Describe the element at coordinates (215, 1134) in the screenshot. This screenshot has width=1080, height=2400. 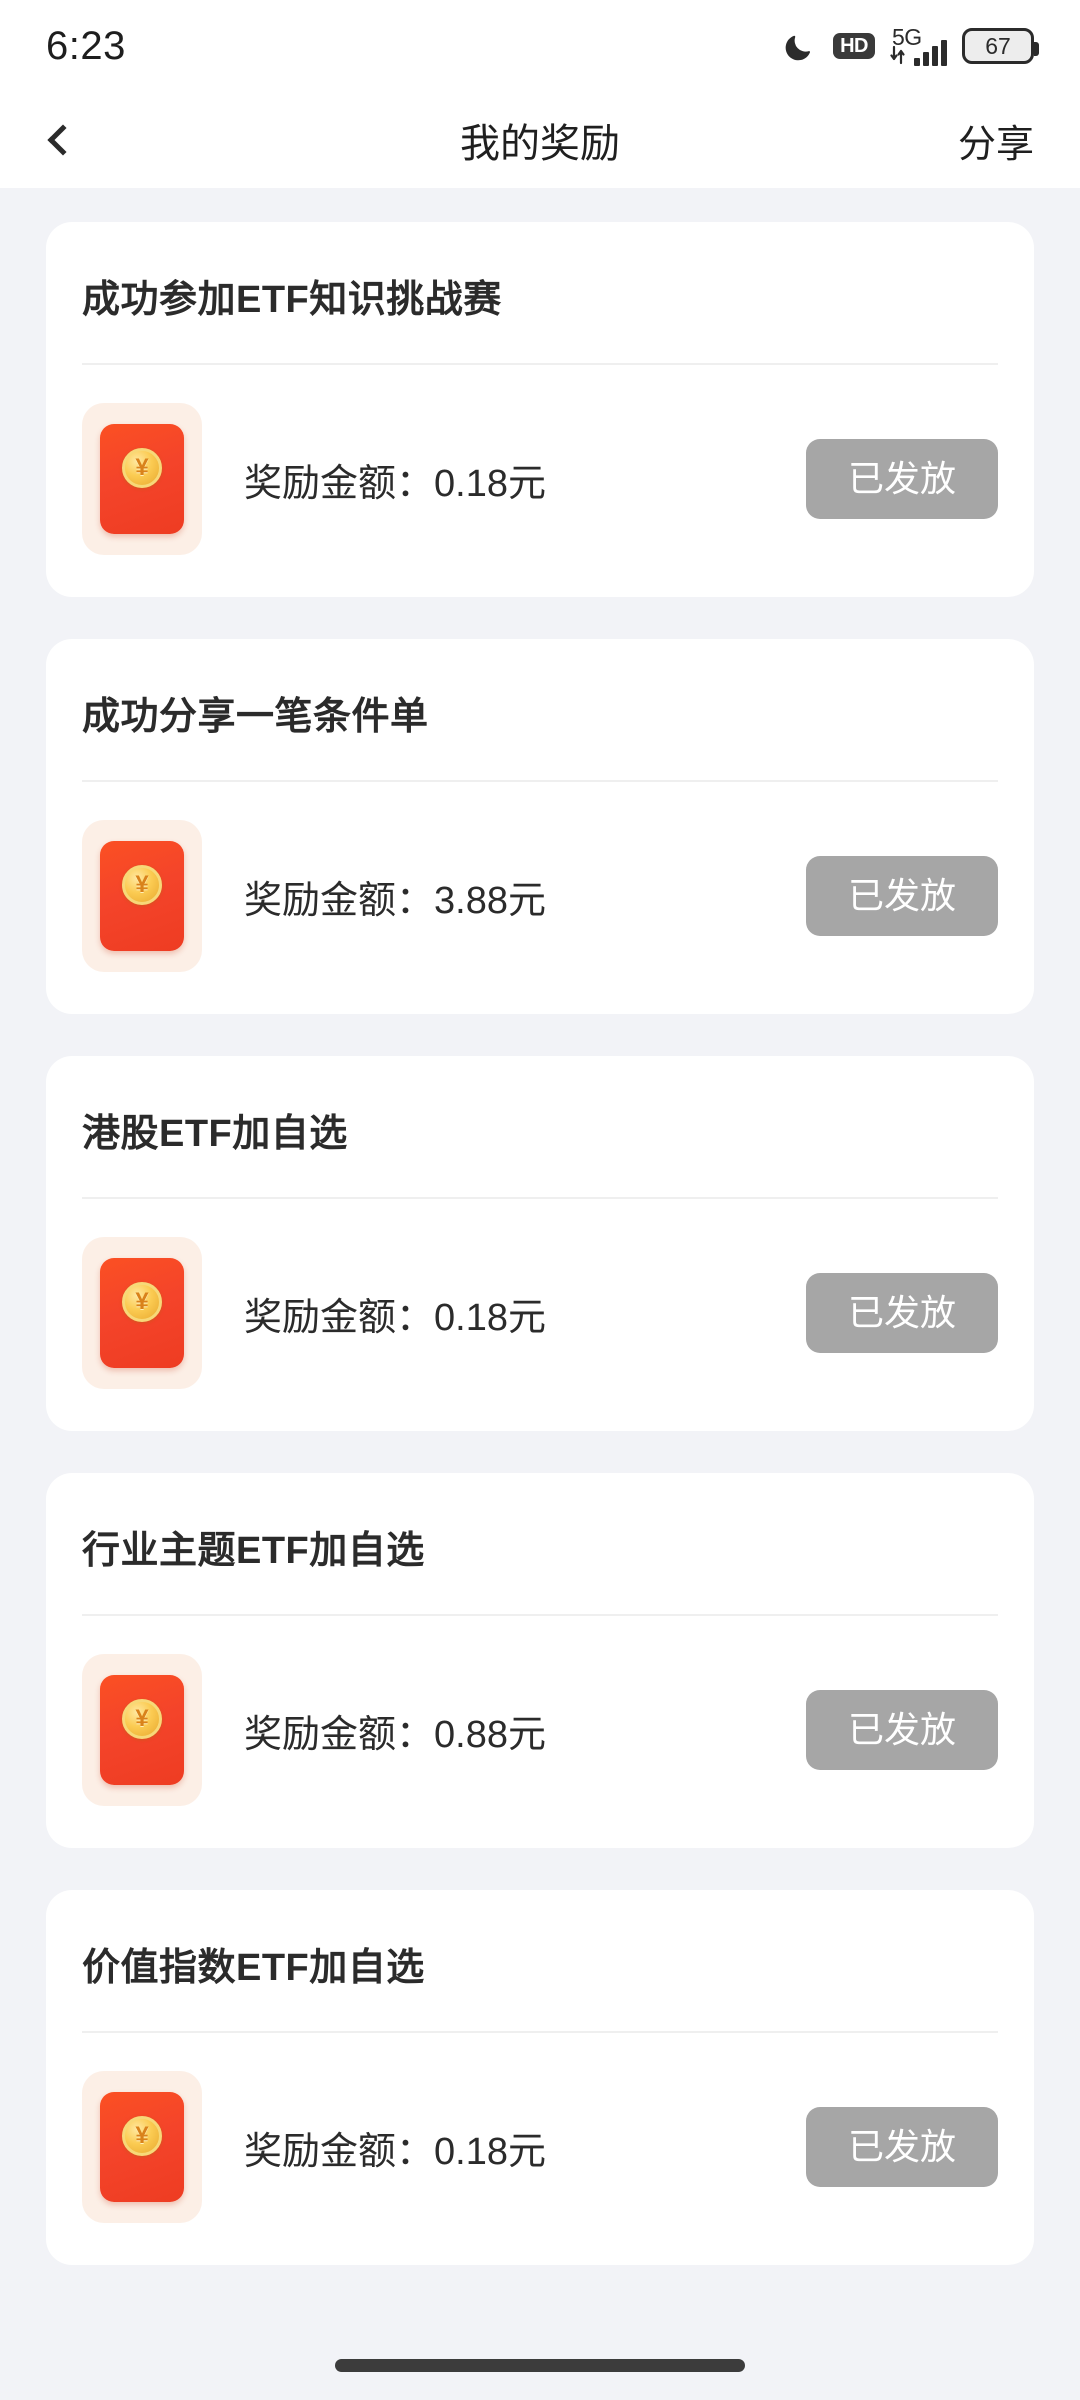
I see `reward-title: 港股ETF加自选` at that location.